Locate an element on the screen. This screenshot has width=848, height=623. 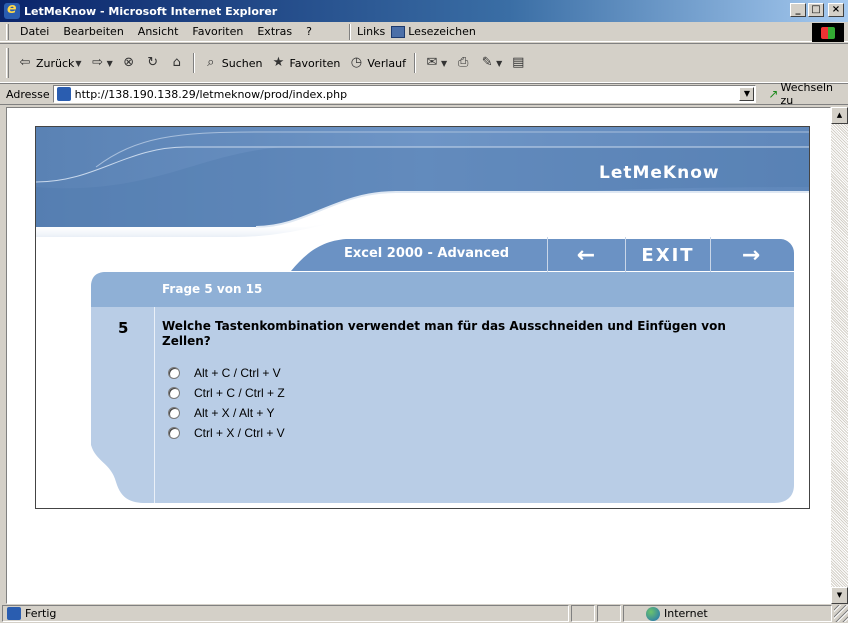
close-button: × is located at coordinates (836, 10).